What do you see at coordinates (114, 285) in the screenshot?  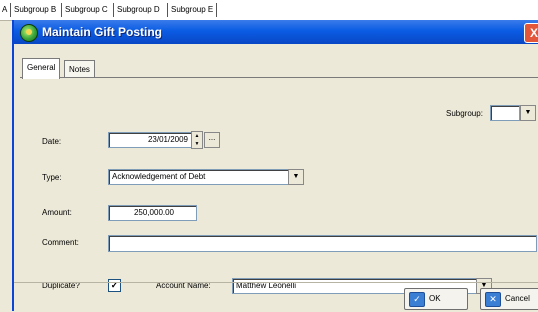 I see `duplicate-checkbox: ✓` at bounding box center [114, 285].